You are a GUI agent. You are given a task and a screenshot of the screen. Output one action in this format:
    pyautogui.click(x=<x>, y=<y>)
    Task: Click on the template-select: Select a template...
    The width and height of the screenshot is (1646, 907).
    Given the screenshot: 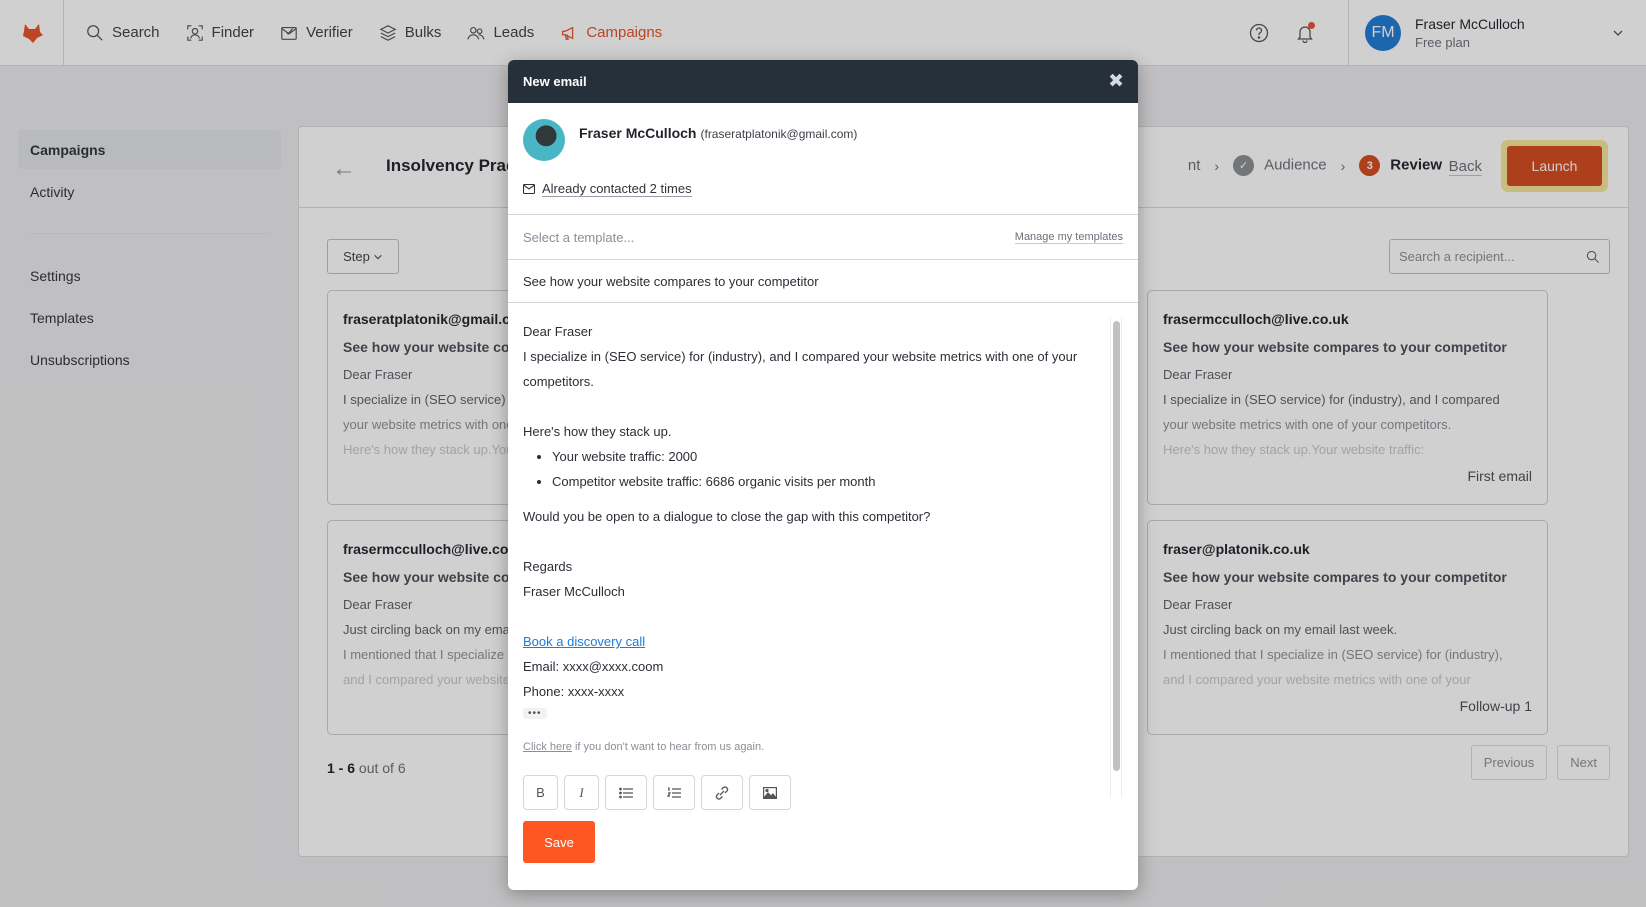 What is the action you would take?
    pyautogui.click(x=578, y=237)
    